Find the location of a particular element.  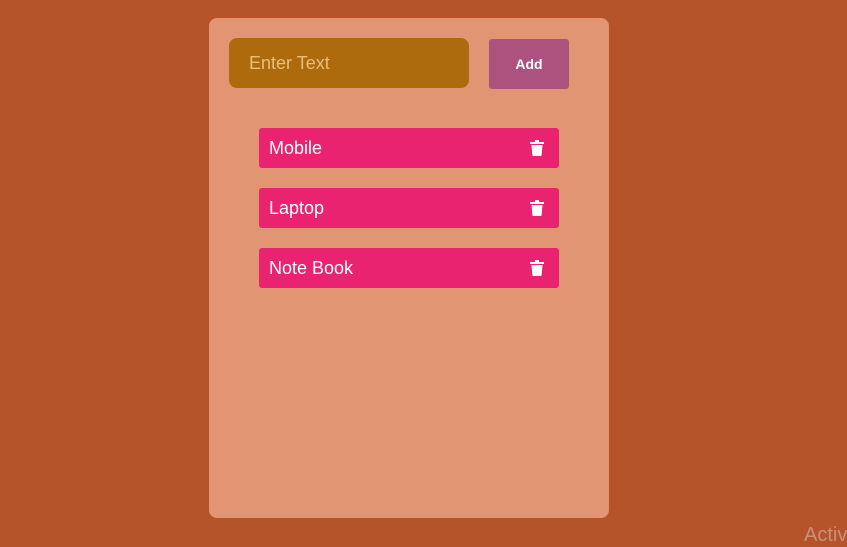

todo-list: Mobile Laptop Note Book is located at coordinates (409, 218).